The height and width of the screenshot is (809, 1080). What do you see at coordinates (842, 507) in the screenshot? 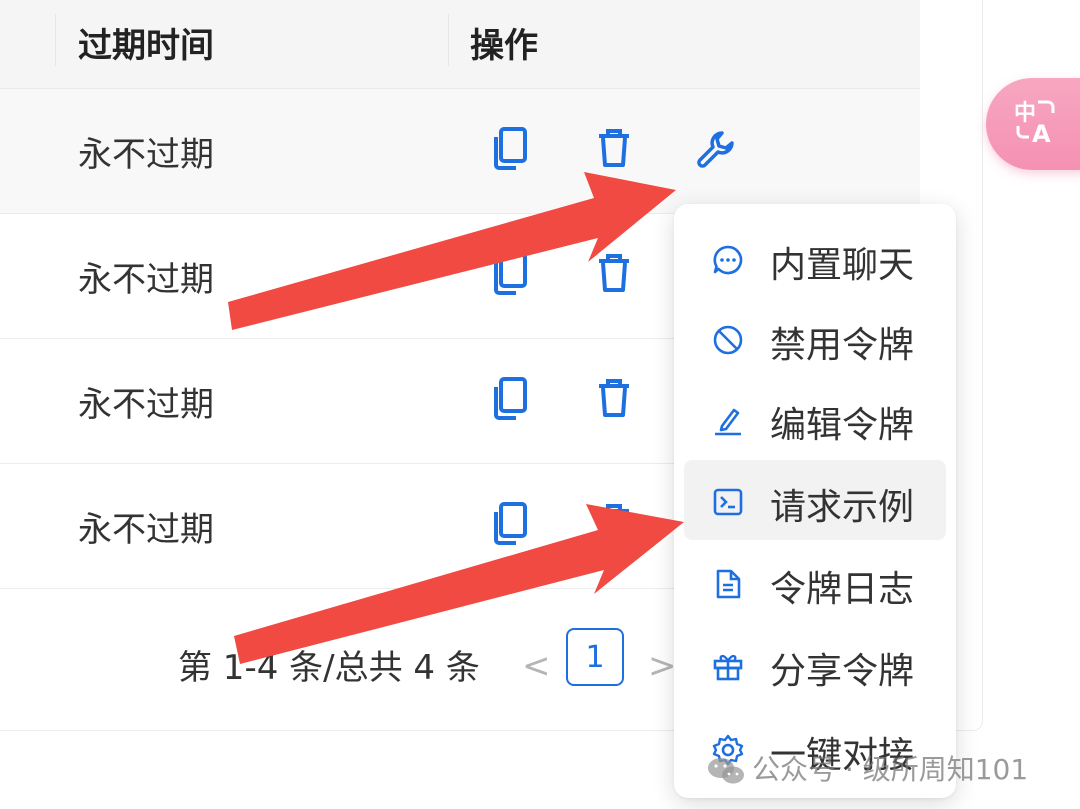
I see `menu-item-label: 请求示例` at bounding box center [842, 507].